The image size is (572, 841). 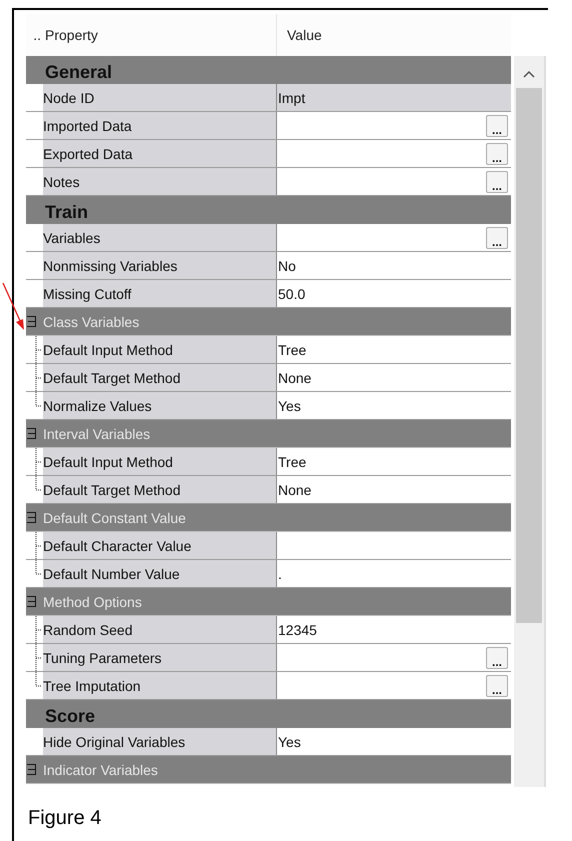 I want to click on value-text: ., so click(x=279, y=574).